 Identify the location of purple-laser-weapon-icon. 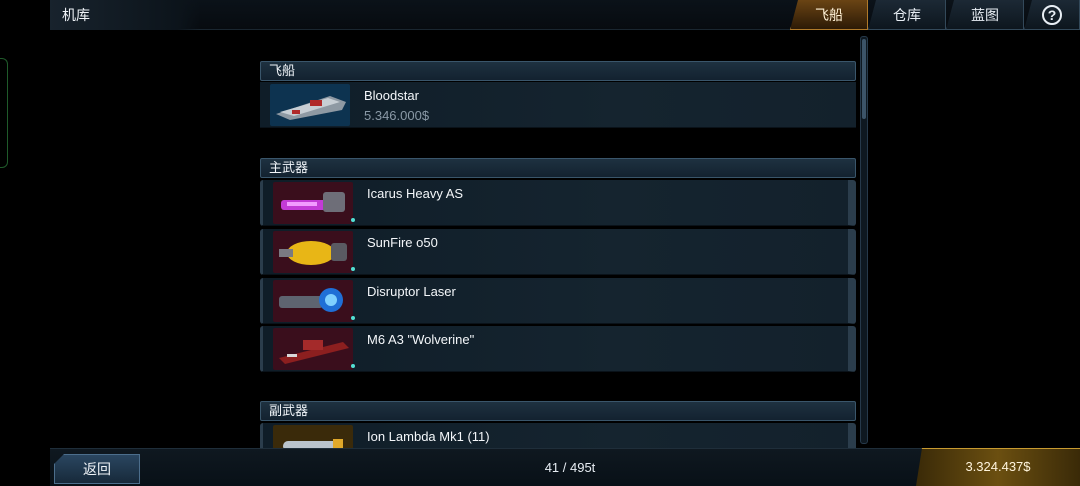
(313, 203).